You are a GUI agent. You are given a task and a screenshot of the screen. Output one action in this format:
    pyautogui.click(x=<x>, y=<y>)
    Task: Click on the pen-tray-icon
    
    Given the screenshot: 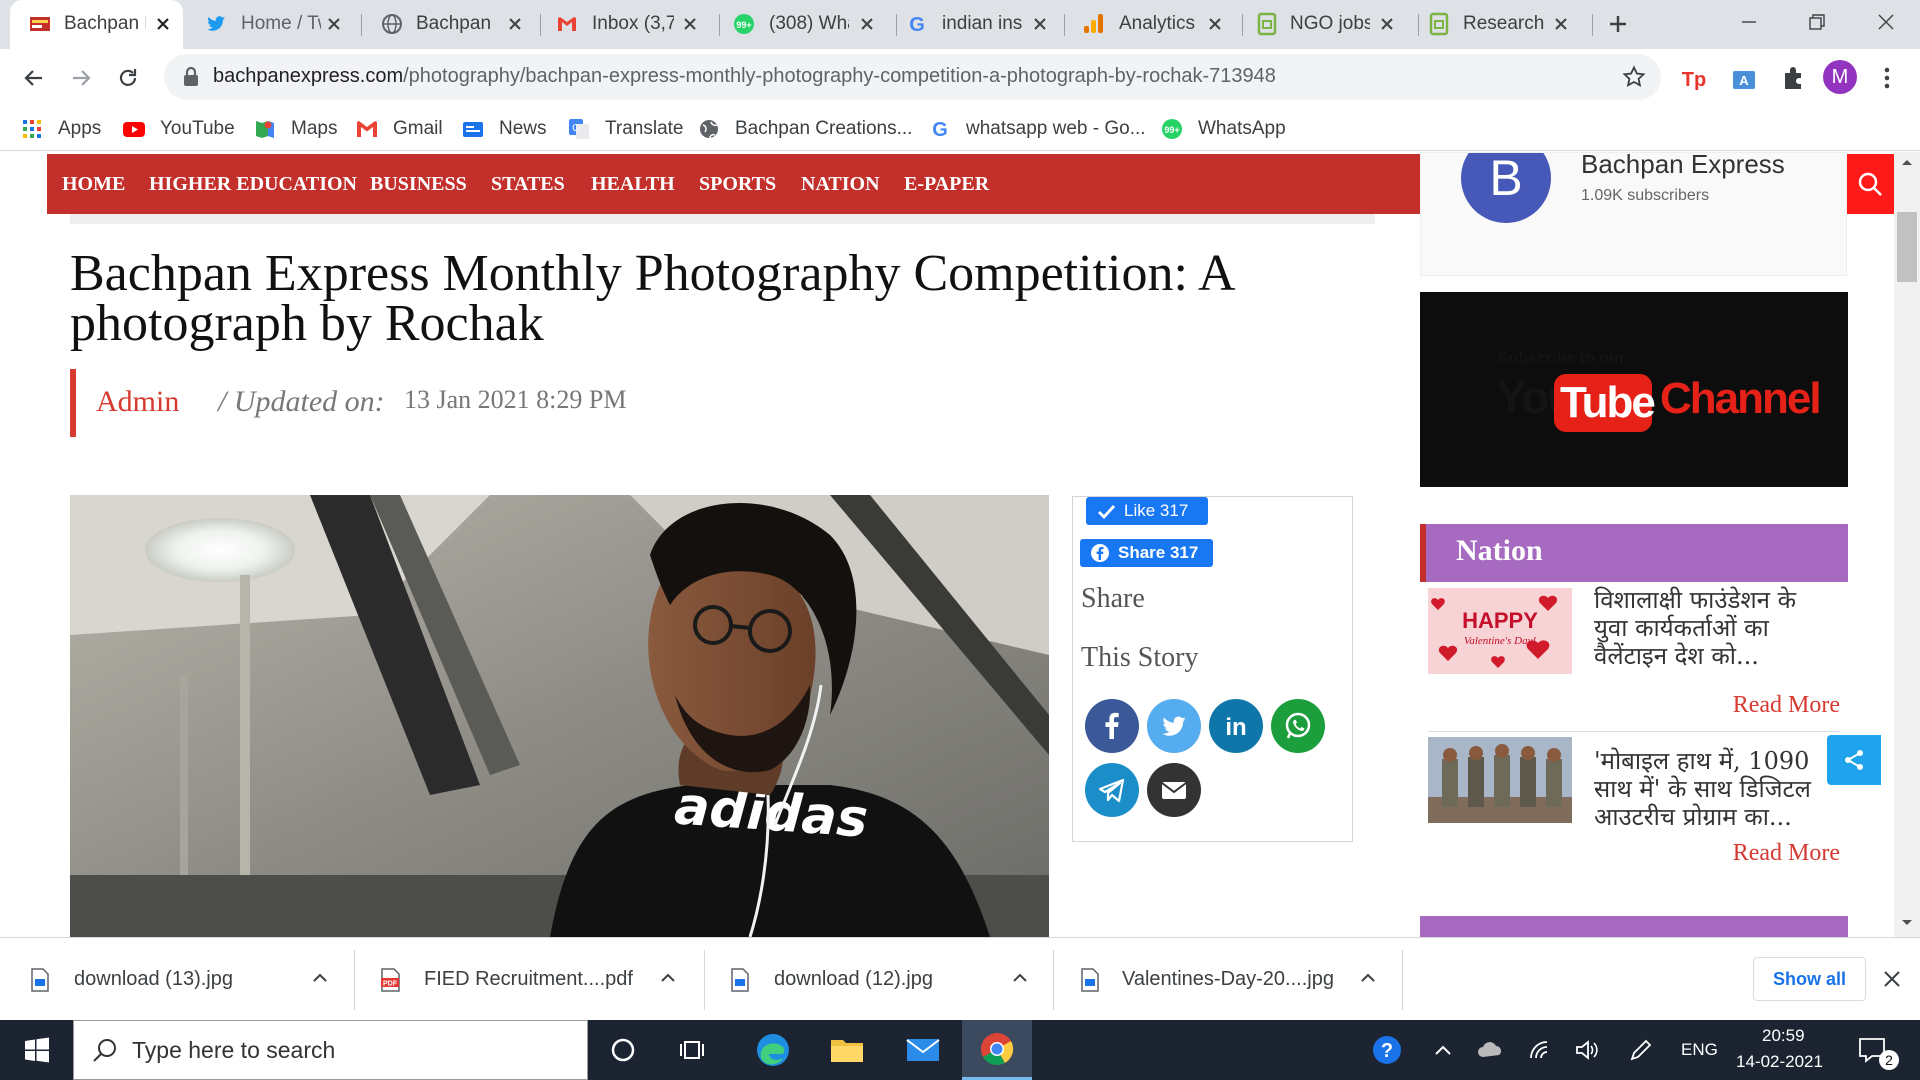 What is the action you would take?
    pyautogui.click(x=1641, y=1050)
    